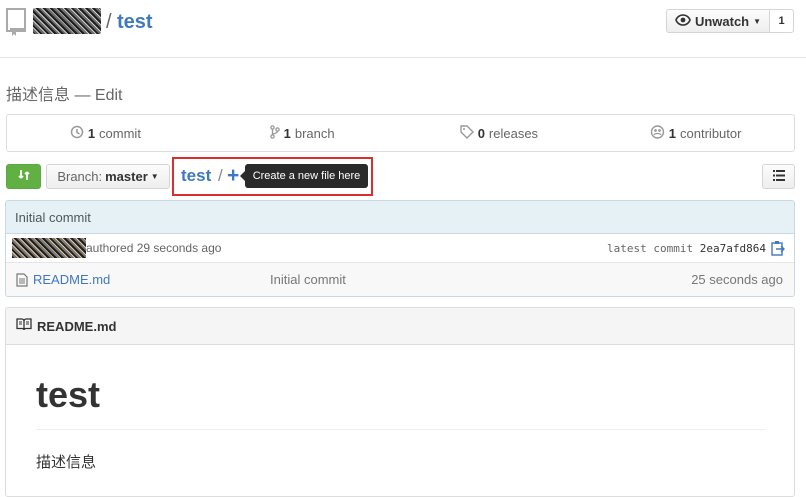 The height and width of the screenshot is (497, 806). I want to click on file-commit-message: Initial commit, so click(308, 279).